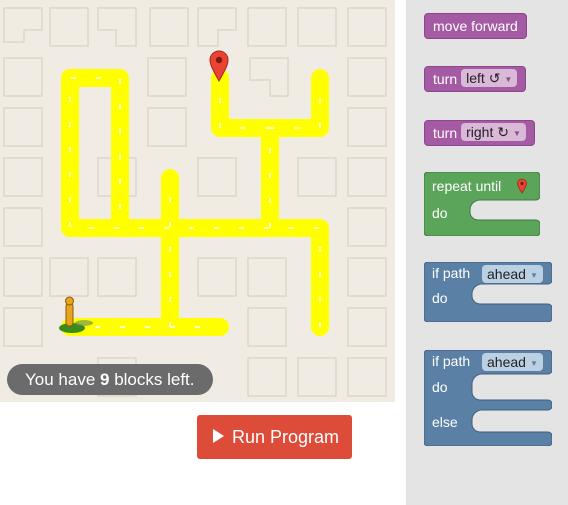 The height and width of the screenshot is (505, 568). I want to click on move-forward-block: move forward, so click(475, 26).